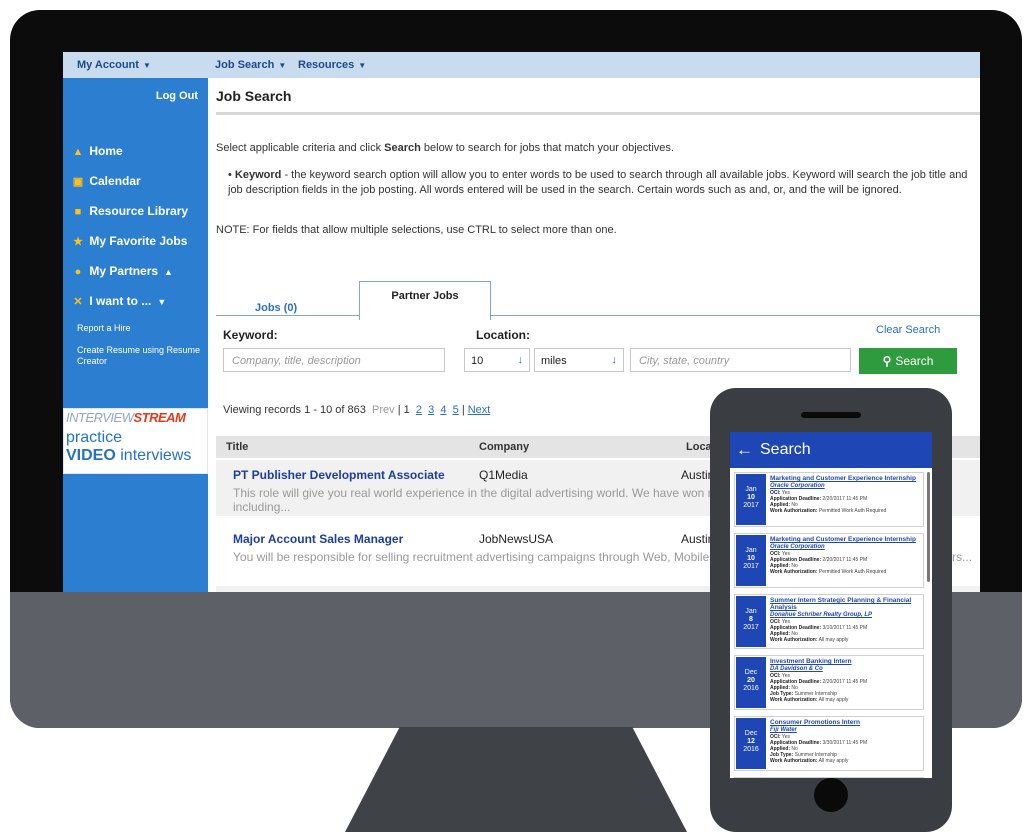 The image size is (1031, 832). I want to click on folder-icon: ■, so click(78, 212).